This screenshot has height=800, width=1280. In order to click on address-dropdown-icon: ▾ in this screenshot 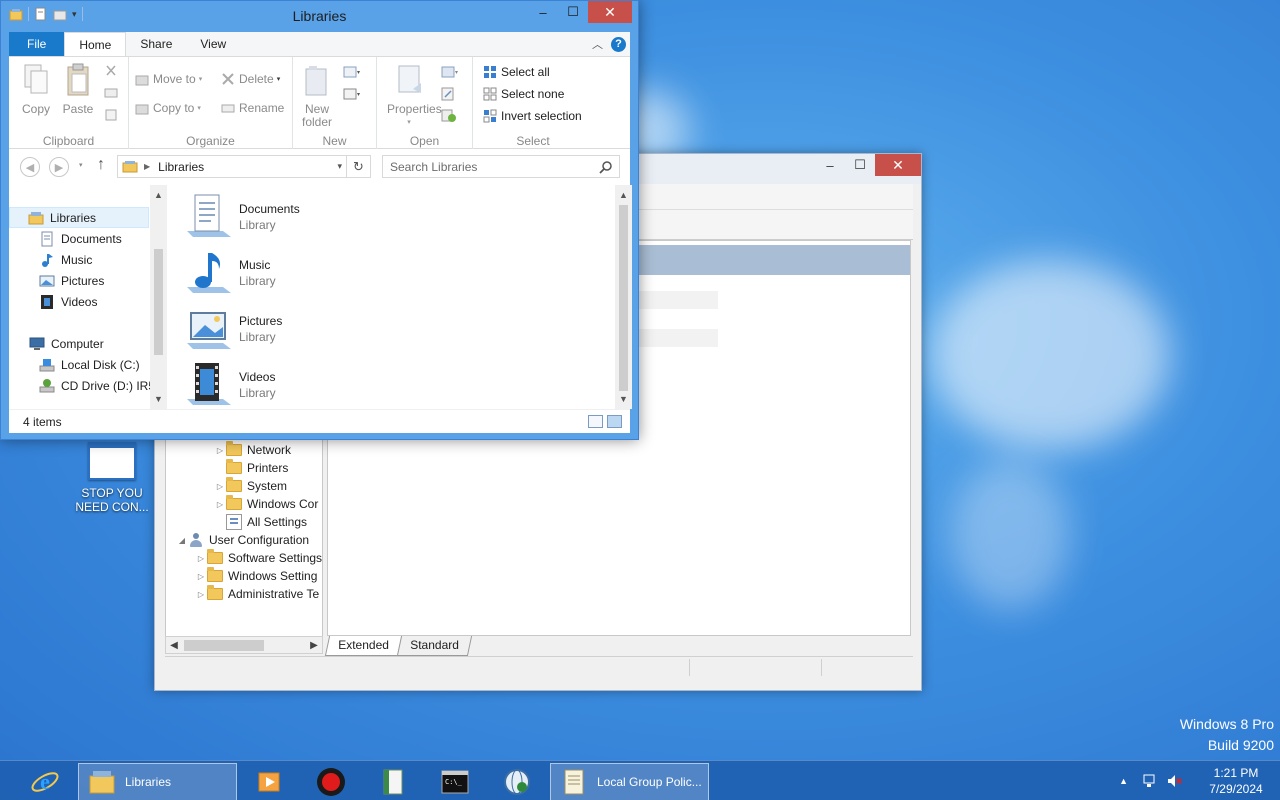, I will do `click(339, 166)`.